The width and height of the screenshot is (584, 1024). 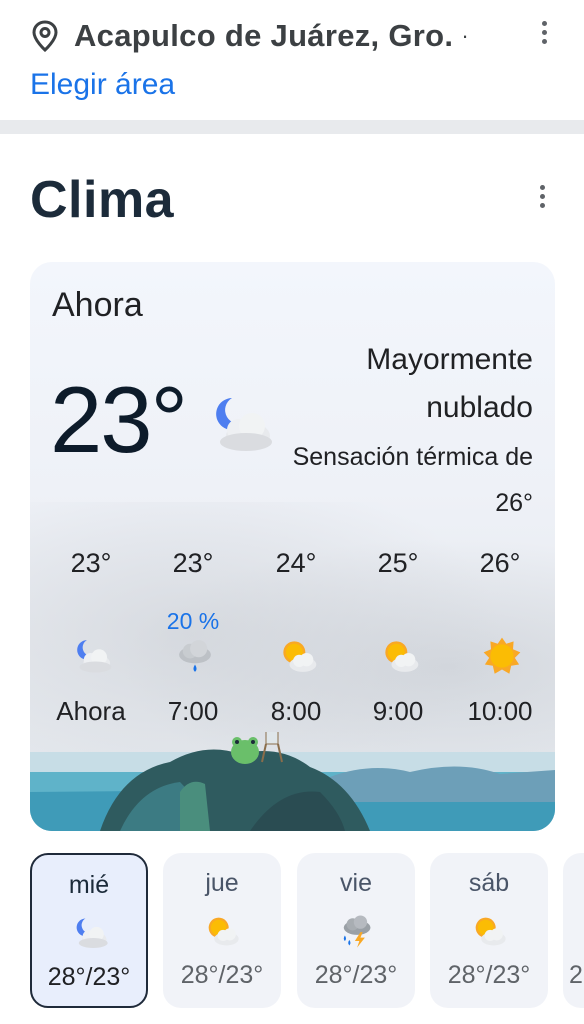 I want to click on location-name: Acapulco de Juárez, Gro., so click(x=264, y=35).